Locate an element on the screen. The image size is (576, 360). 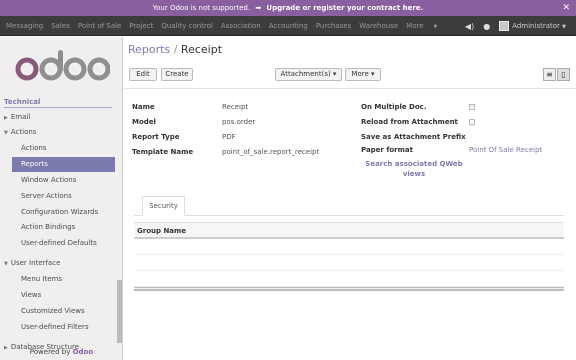
sidebar-item-label: Reports is located at coordinates (34, 164).